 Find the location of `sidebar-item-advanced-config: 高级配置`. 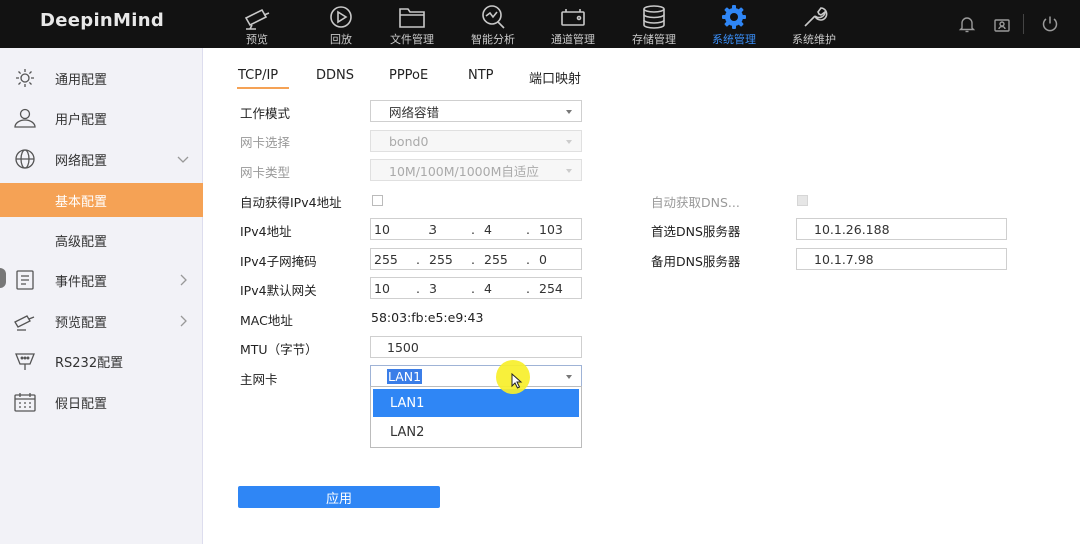

sidebar-item-advanced-config: 高级配置 is located at coordinates (101, 240).